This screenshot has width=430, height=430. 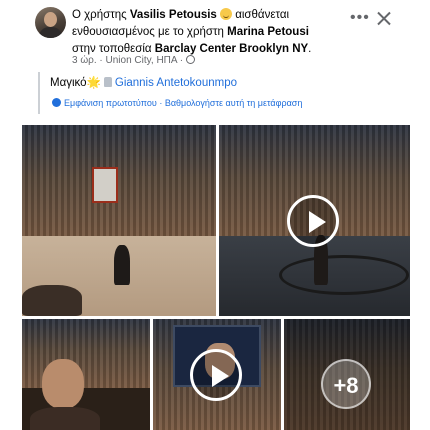 I want to click on author-avatar, so click(x=50, y=22).